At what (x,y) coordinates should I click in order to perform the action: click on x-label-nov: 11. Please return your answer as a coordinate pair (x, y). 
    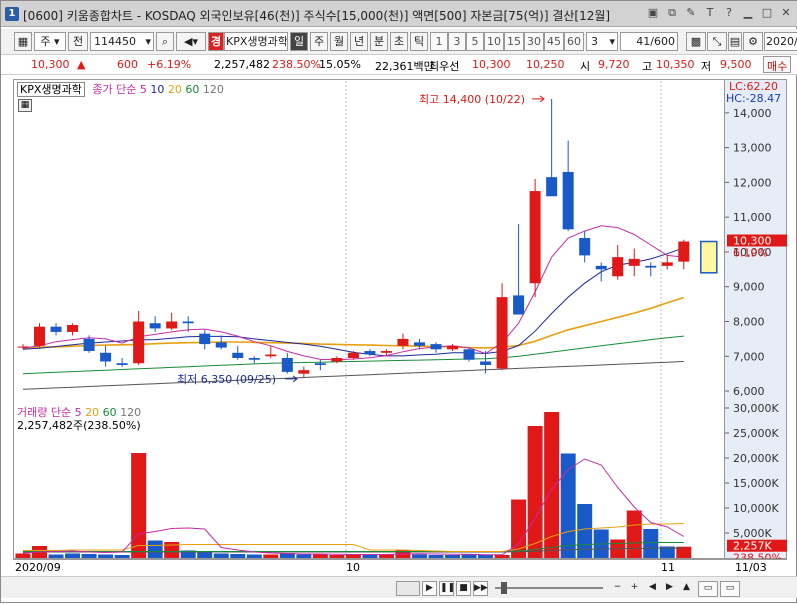
    Looking at the image, I should click on (668, 567).